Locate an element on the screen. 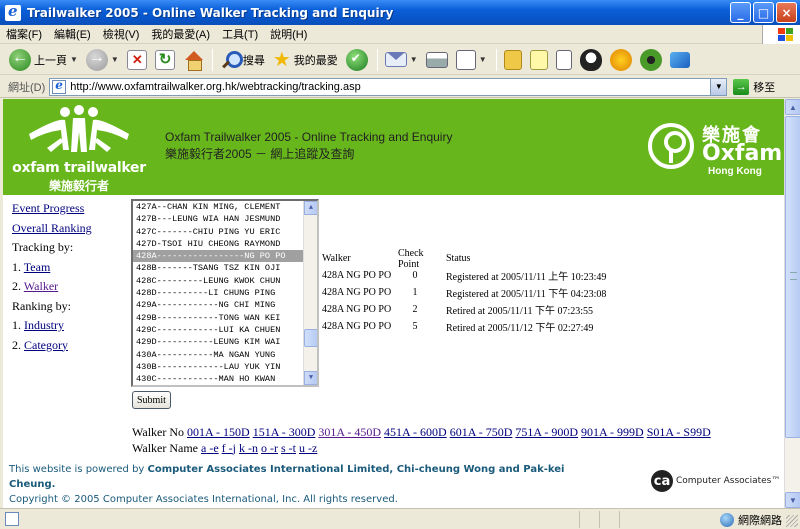  ranking-by-label: Ranking by: is located at coordinates (41, 305).